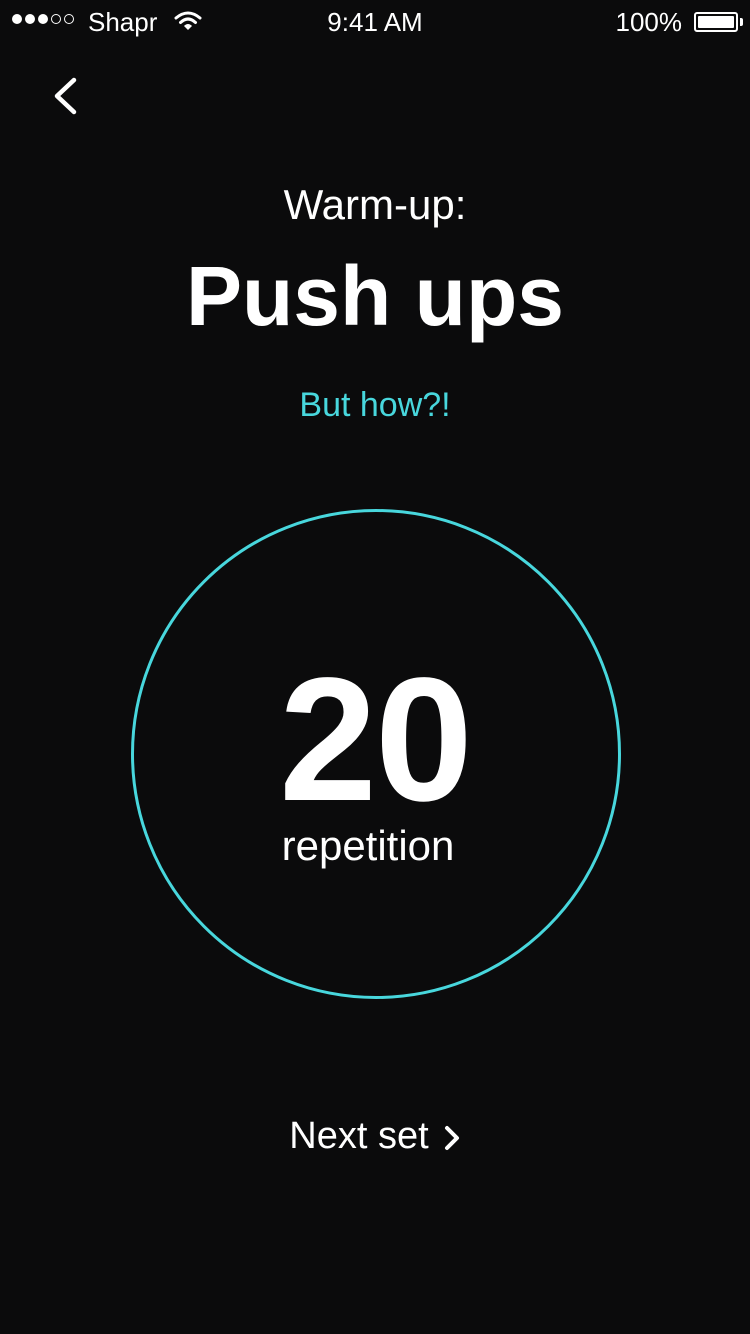 The height and width of the screenshot is (1334, 750). I want to click on repetition-count: 20, so click(376, 740).